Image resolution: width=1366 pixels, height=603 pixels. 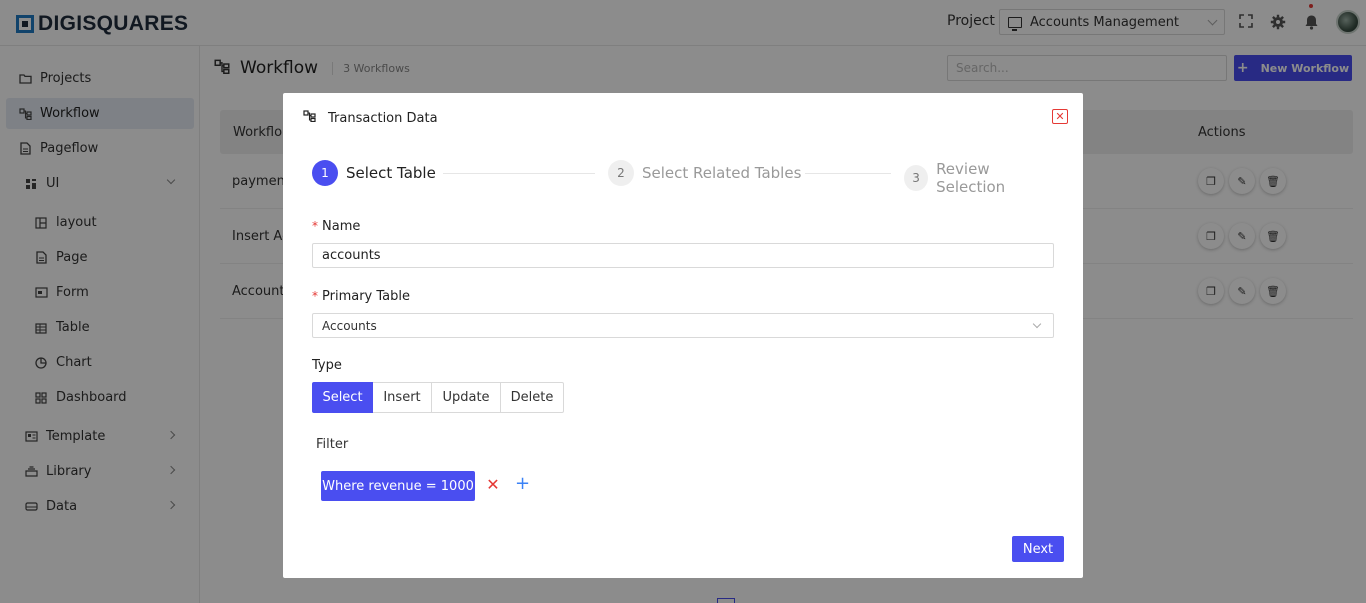 I want to click on filter-condition-button: Where revenue = 1000, so click(x=398, y=486).